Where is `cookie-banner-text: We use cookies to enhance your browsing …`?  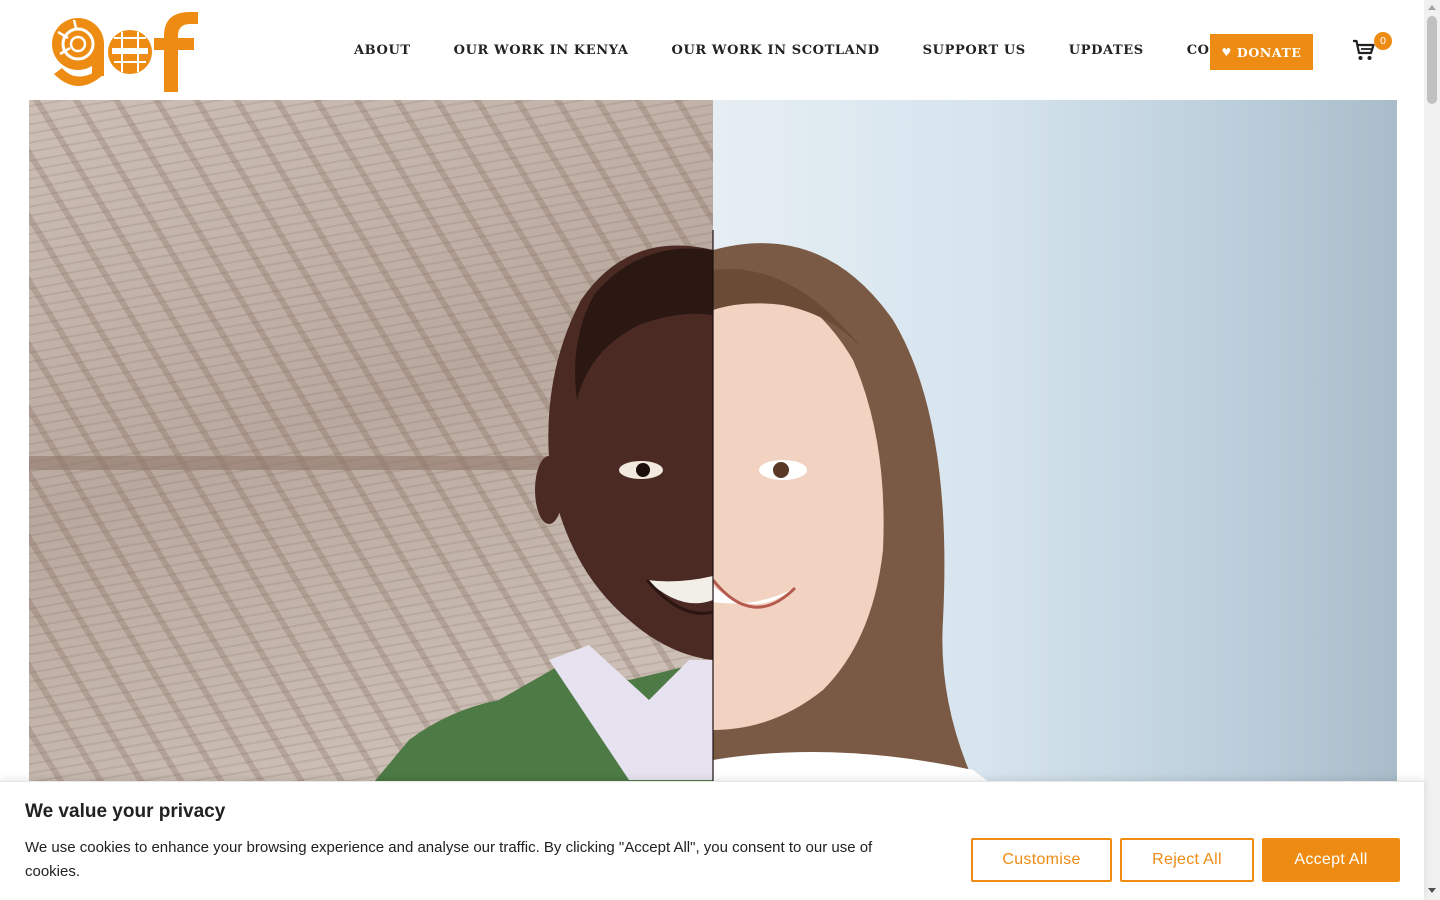 cookie-banner-text: We use cookies to enhance your browsing … is located at coordinates (449, 859).